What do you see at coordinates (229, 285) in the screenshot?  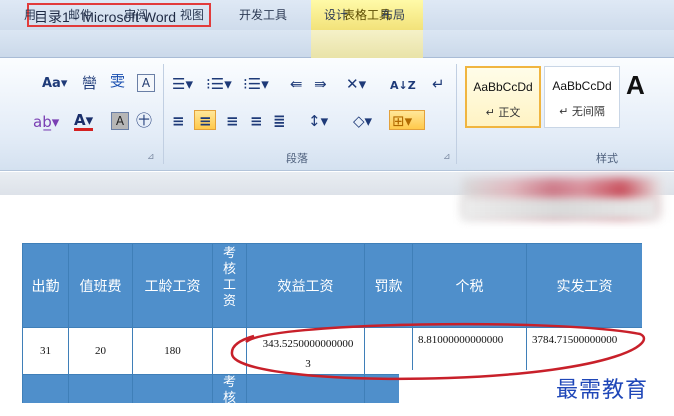 I see `header-cell-assessment: 考核工资` at bounding box center [229, 285].